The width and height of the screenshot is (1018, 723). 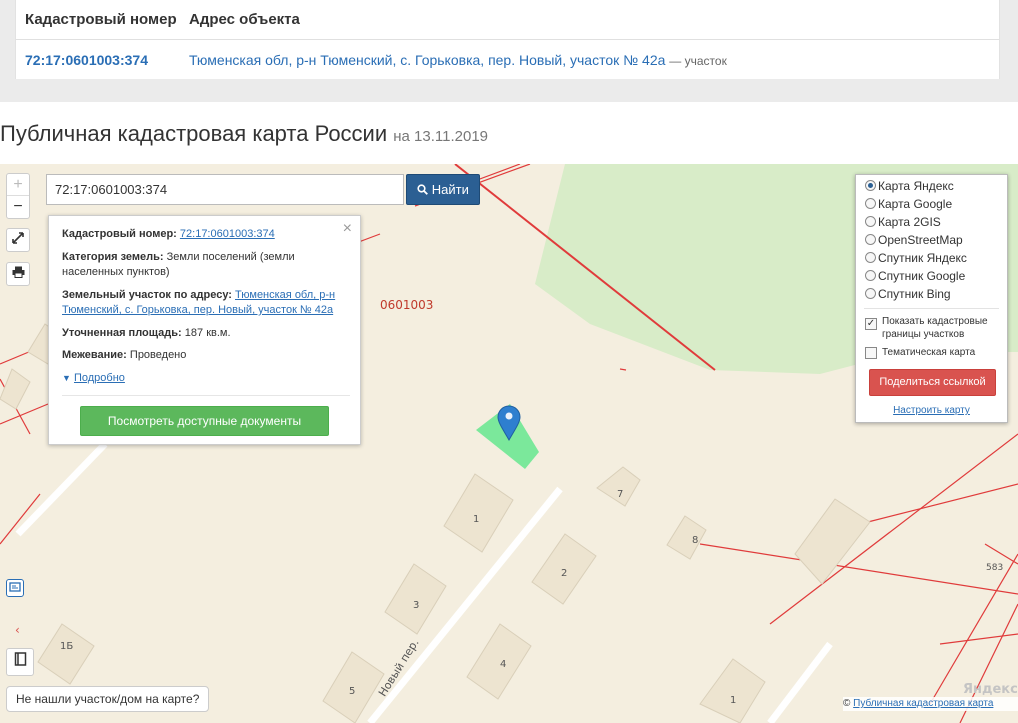 I want to click on show-boundaries-label: Показать кадастровые границы участков, so click(x=935, y=328).